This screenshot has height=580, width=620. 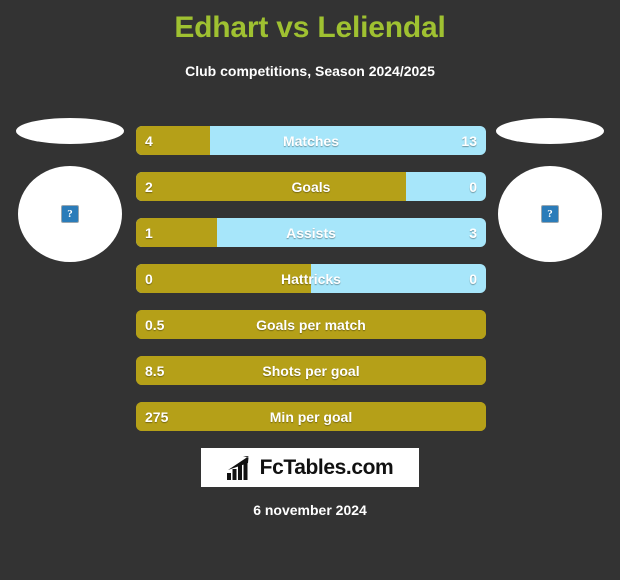 I want to click on stat-label: Goals, so click(x=311, y=186).